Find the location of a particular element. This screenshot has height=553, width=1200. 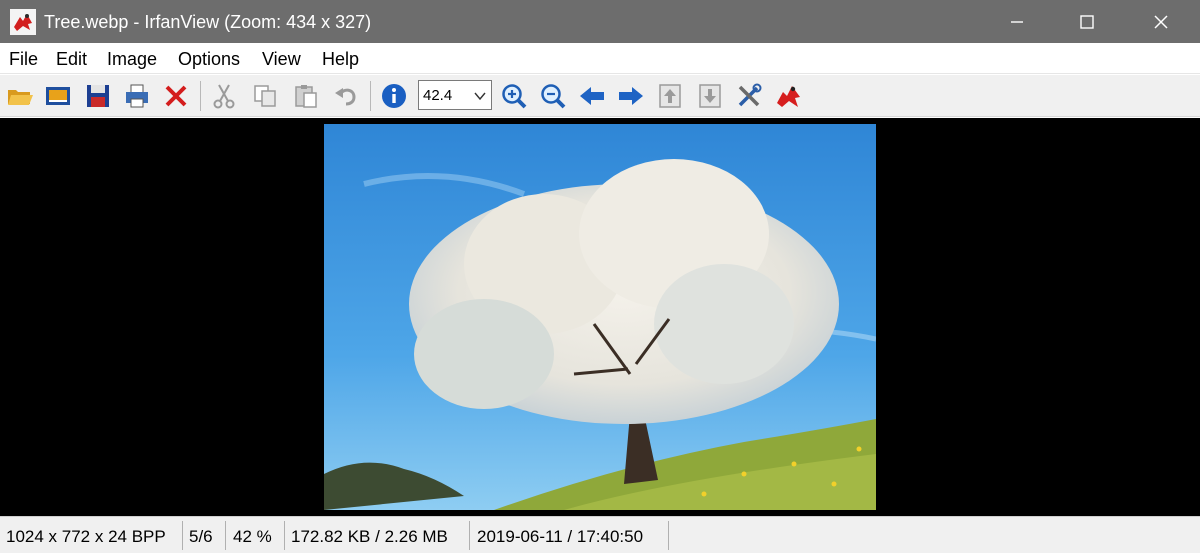

menu-edit: Edit is located at coordinates (71, 59).